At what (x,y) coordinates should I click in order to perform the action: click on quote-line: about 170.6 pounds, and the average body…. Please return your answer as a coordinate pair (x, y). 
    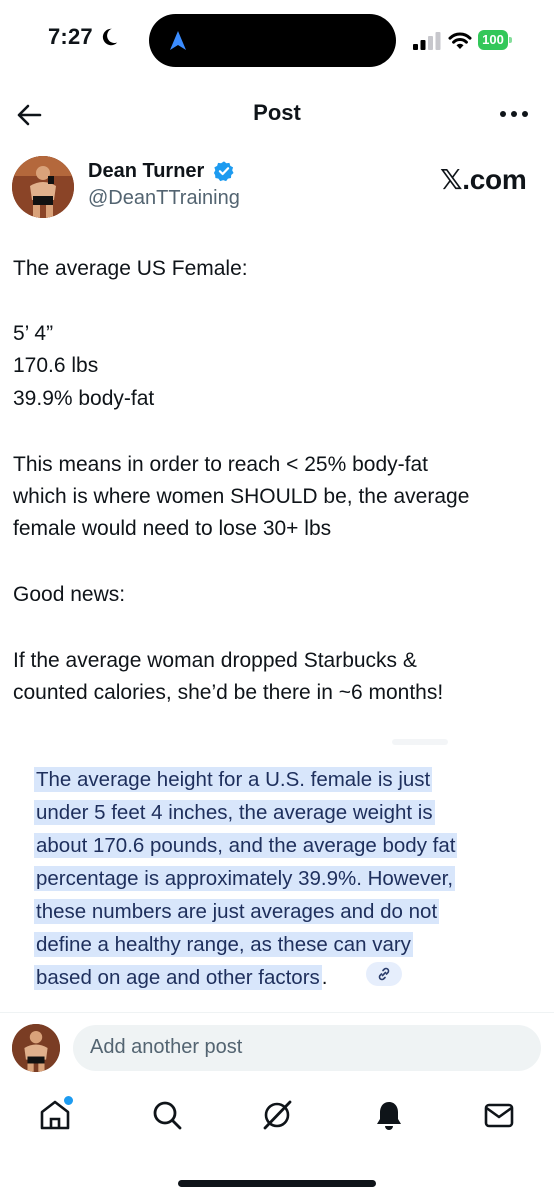
    Looking at the image, I should click on (246, 845).